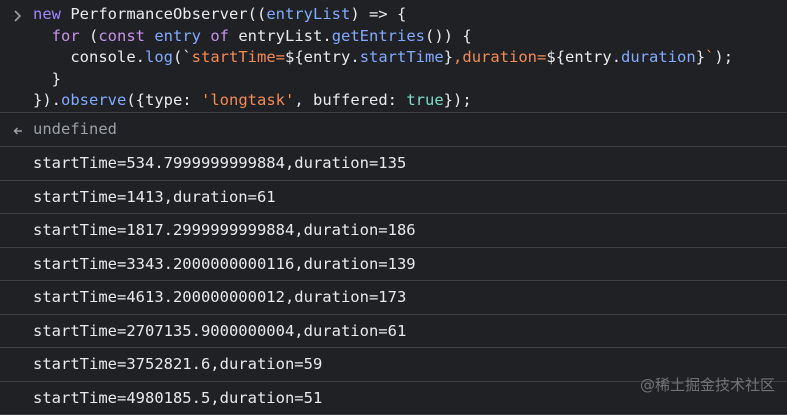 The image size is (787, 415). What do you see at coordinates (499, 57) in the screenshot?
I see `code-token: ,duration=` at bounding box center [499, 57].